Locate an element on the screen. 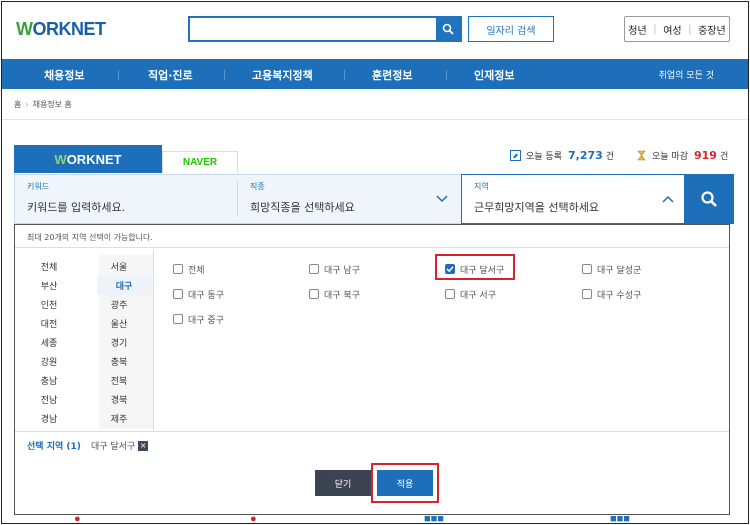 The width and height of the screenshot is (750, 525). keyword-input: 키워드를 입력하세요. is located at coordinates (126, 207).